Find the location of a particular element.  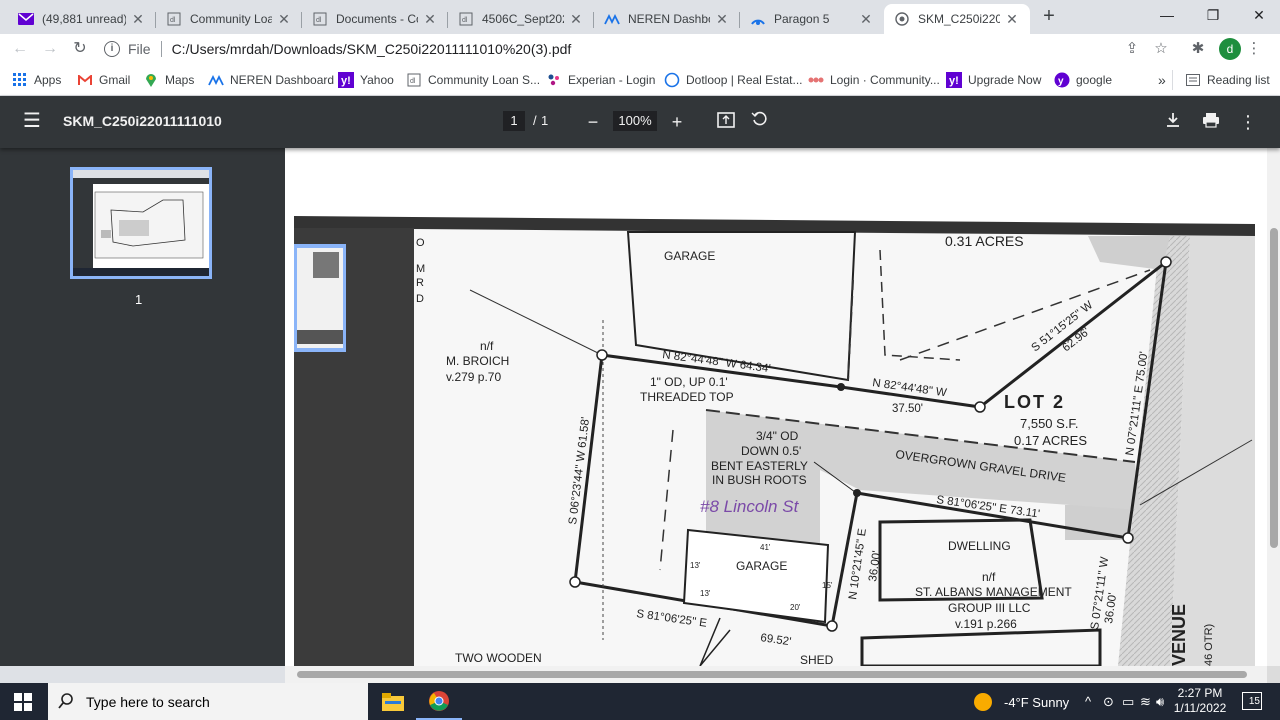

taskbar-clock: 2:27 PM 1/11/2022 is located at coordinates (1200, 701).